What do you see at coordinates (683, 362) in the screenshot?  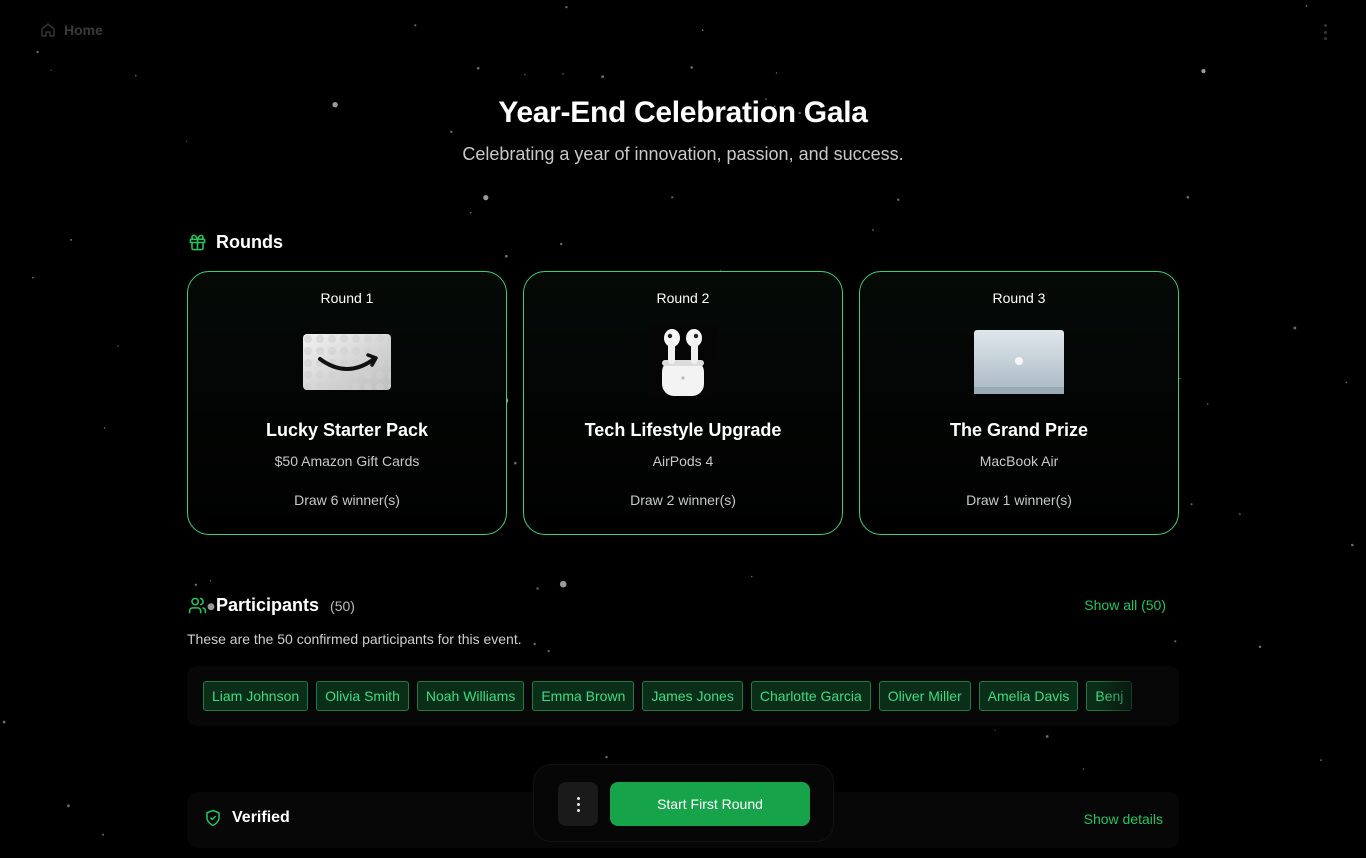 I see `airpods-image` at bounding box center [683, 362].